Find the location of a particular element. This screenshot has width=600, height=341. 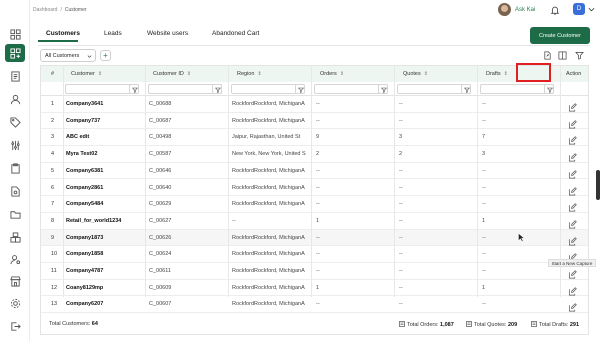

column-header-quotes: Quotes ⇕ is located at coordinates (415, 74).